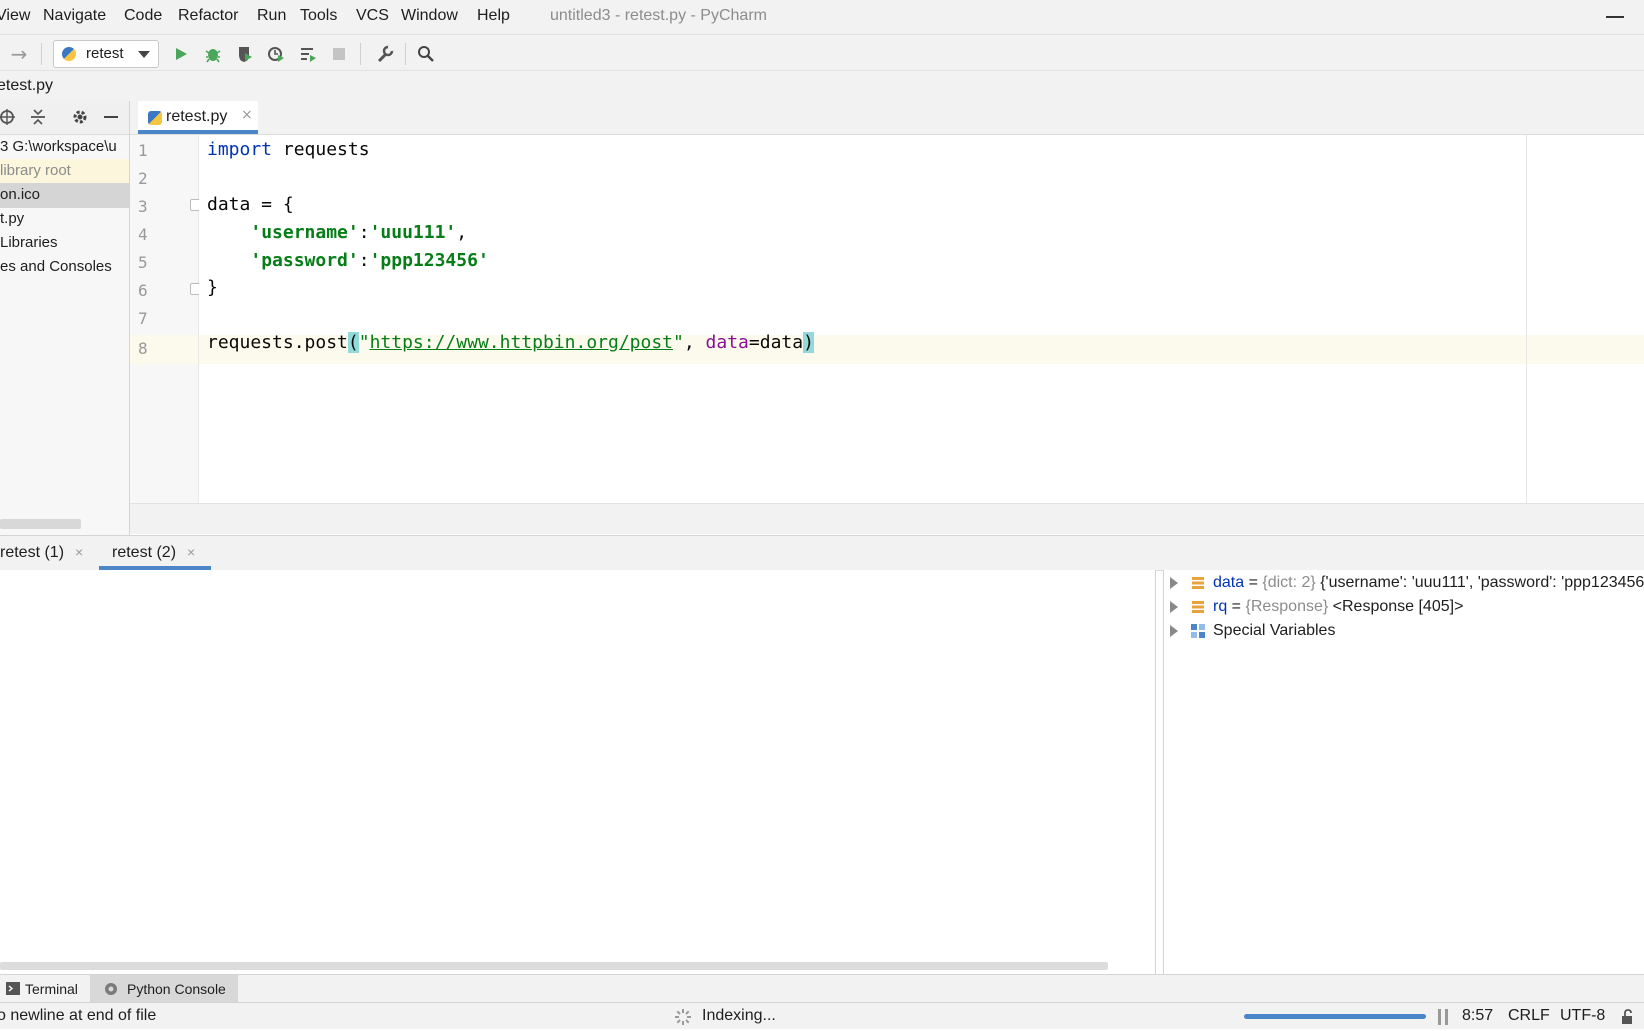 This screenshot has width=1644, height=1031. I want to click on menu-help: Help, so click(493, 16).